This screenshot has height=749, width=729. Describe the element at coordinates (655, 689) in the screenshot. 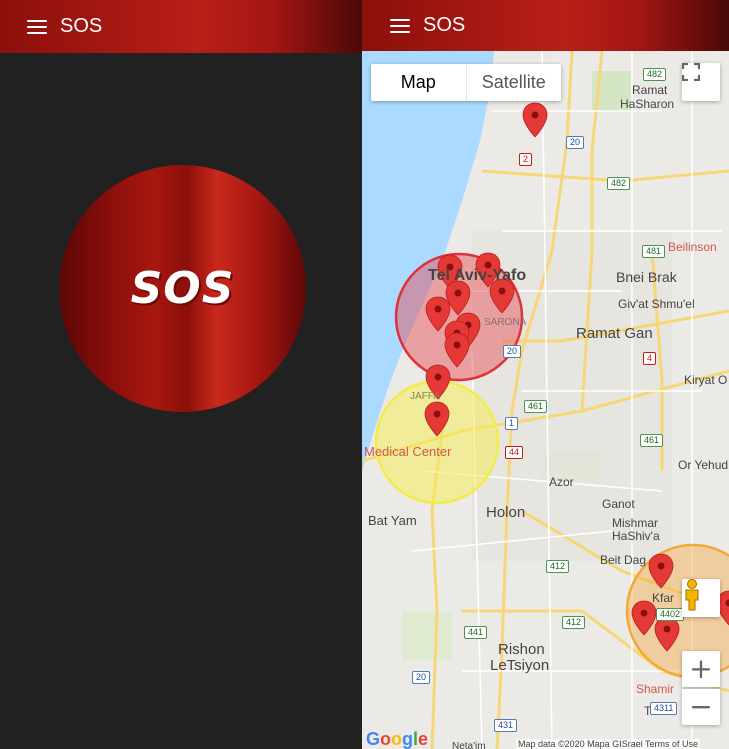

I see `label-shamir: Shamir` at that location.